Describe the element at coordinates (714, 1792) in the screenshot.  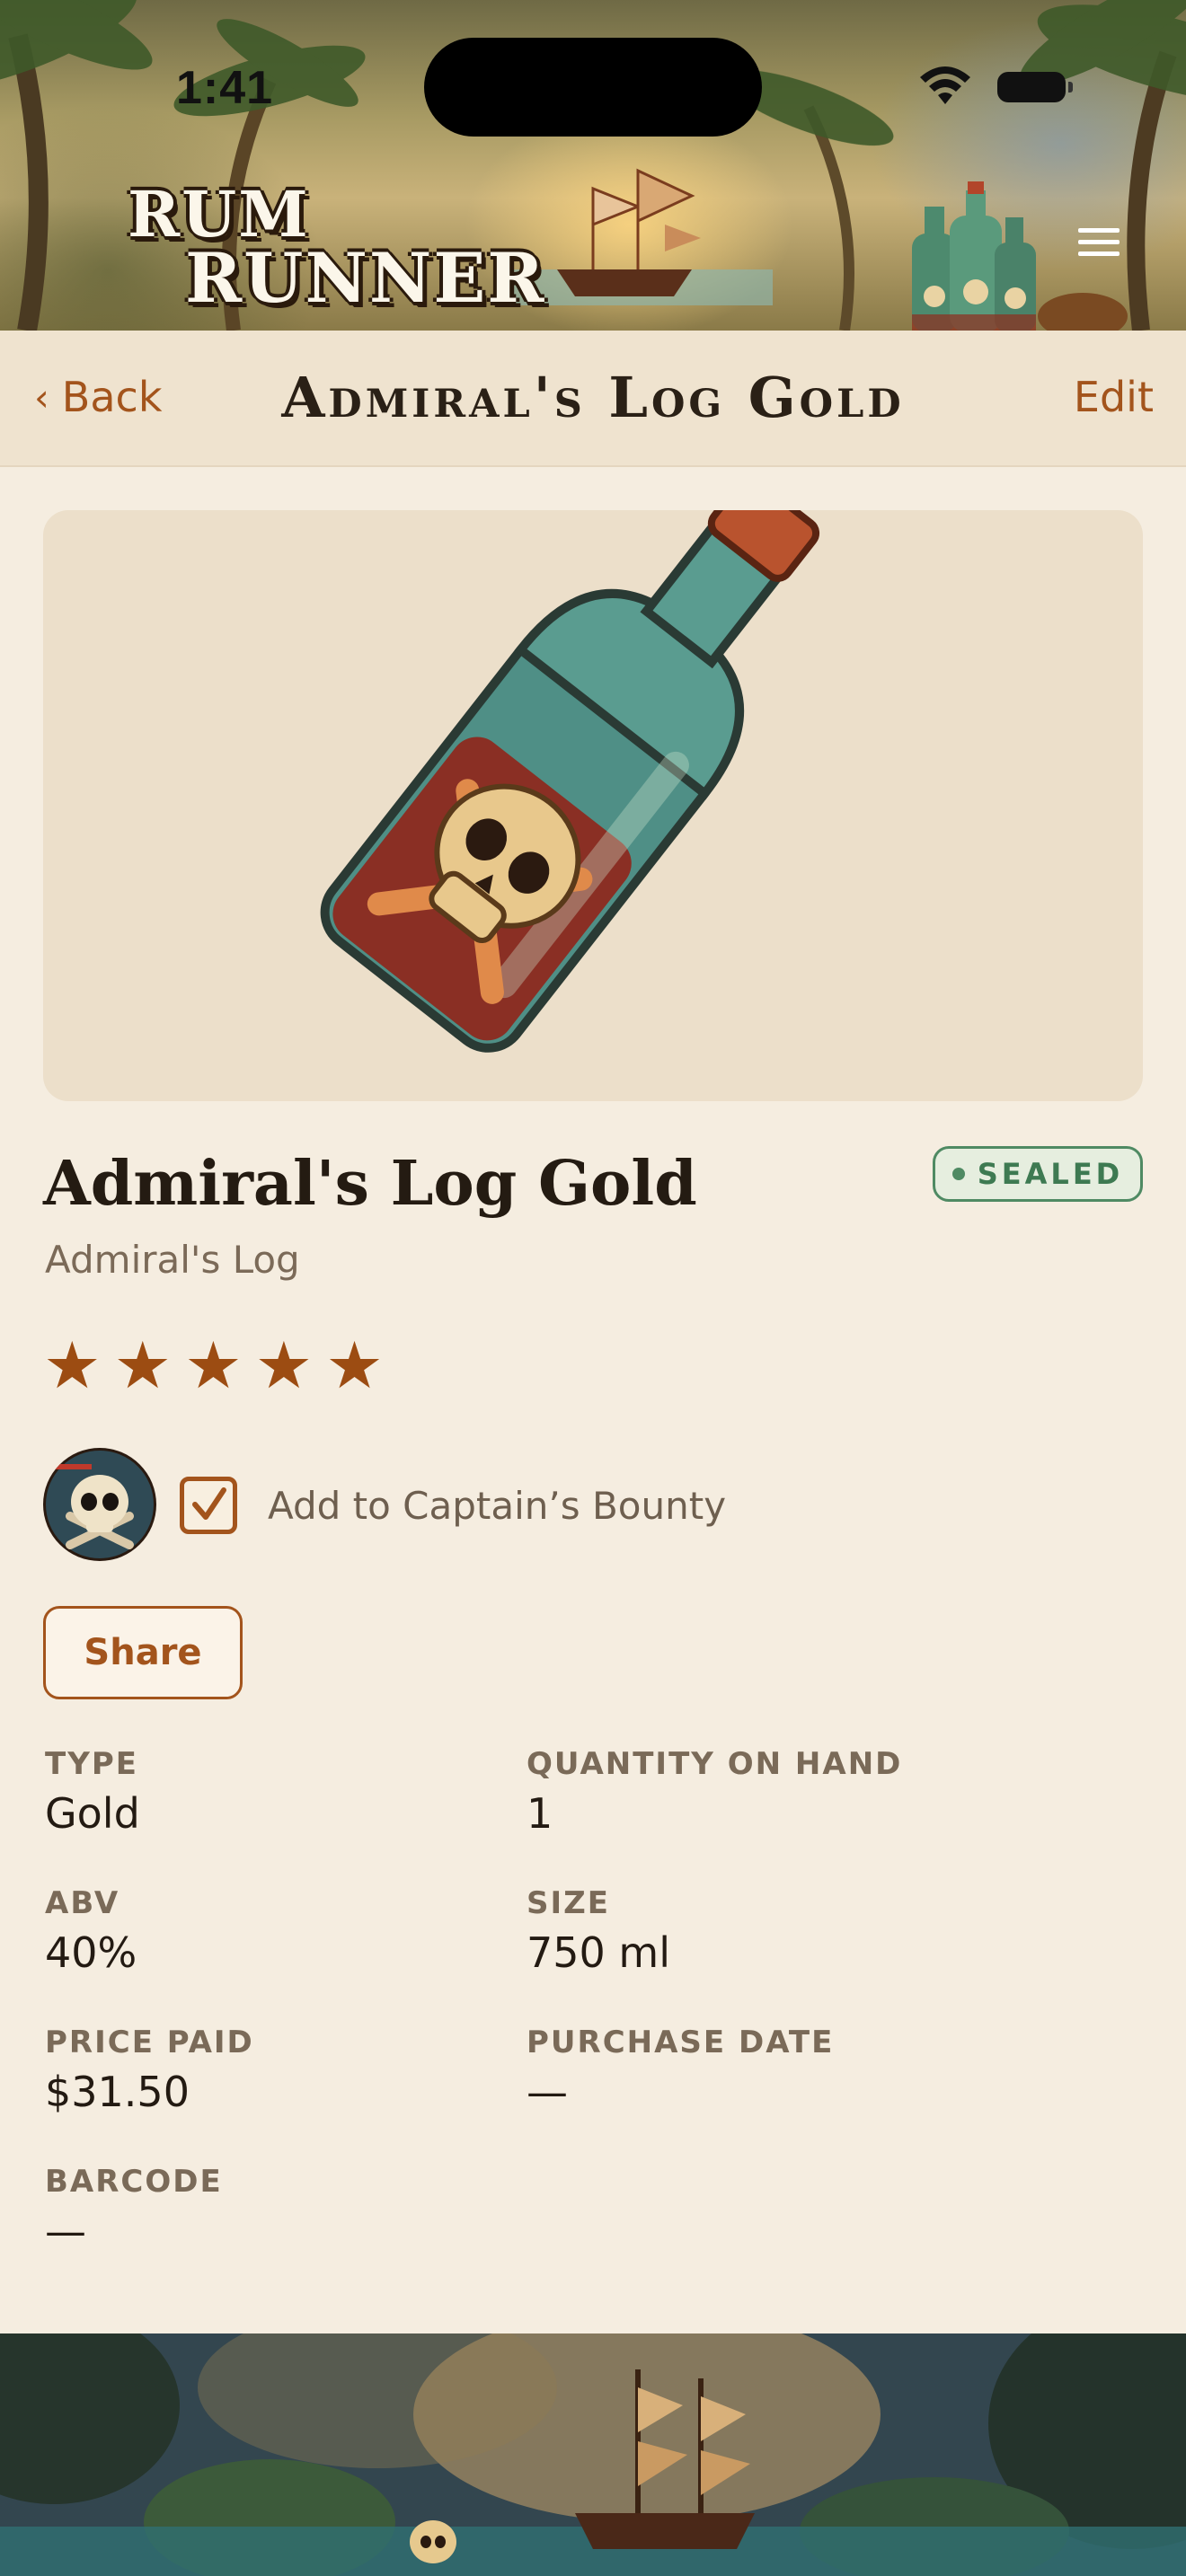
I see `detail-quantity: QUANTITY ON HAND 1` at that location.